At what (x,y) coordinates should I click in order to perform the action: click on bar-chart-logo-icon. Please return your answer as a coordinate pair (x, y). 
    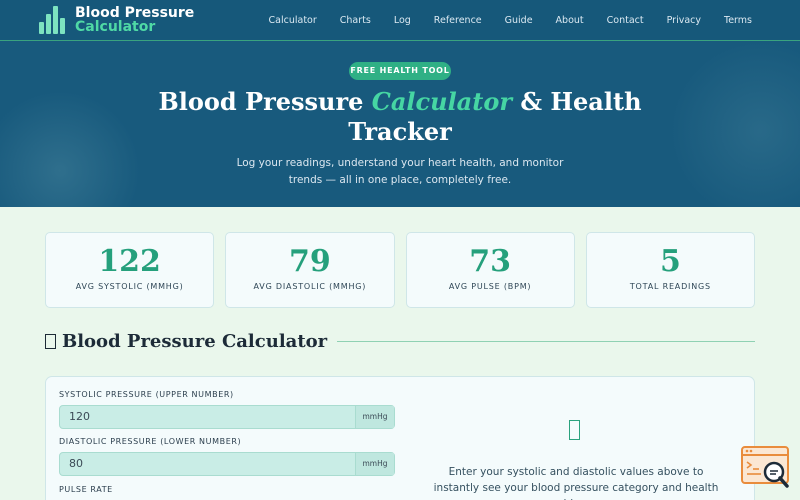
    Looking at the image, I should click on (54, 20).